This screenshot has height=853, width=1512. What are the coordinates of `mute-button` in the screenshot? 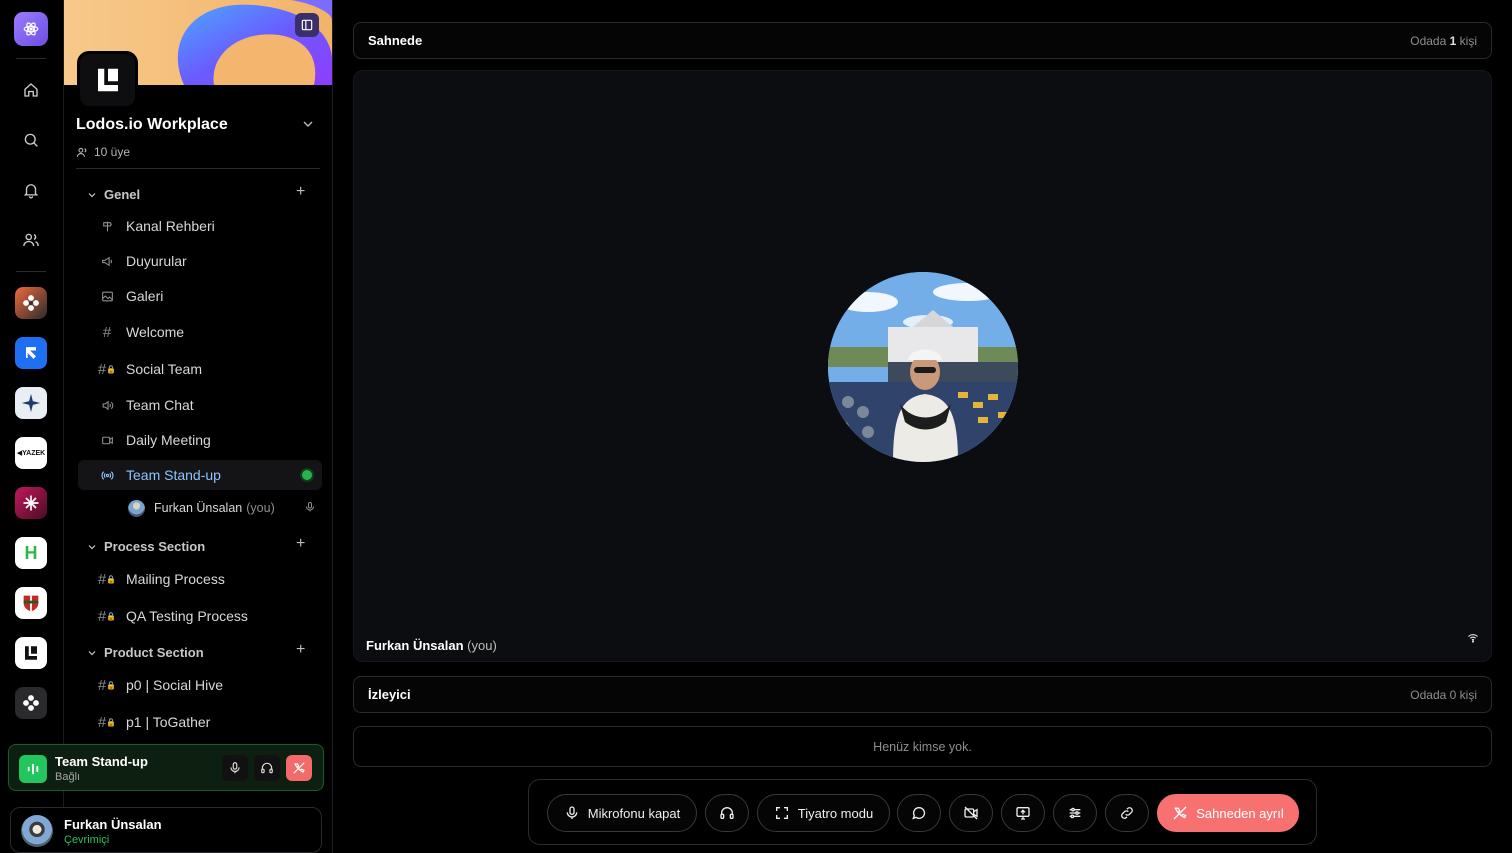 It's located at (235, 768).